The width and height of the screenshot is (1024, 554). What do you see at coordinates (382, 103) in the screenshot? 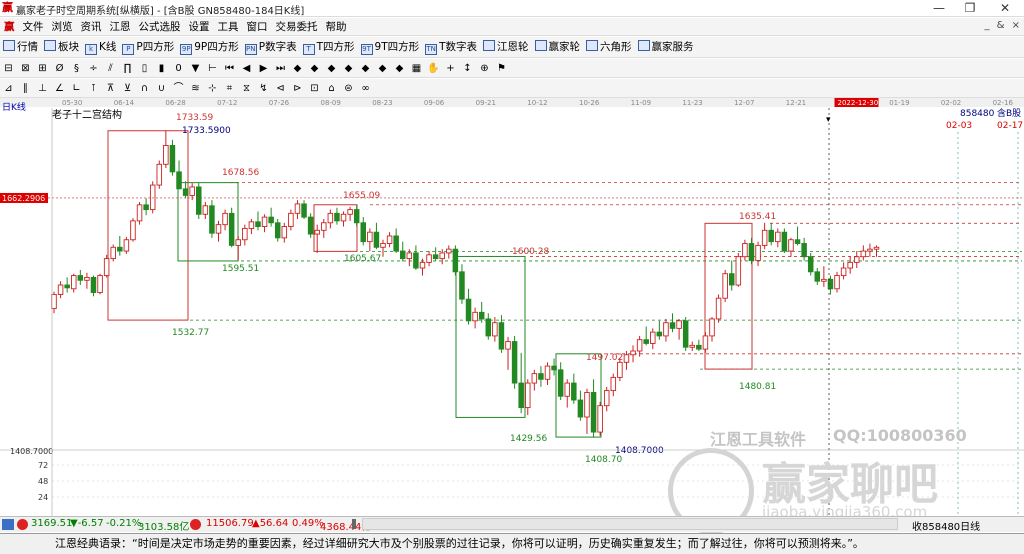
I see `timeline-label: 08-23` at bounding box center [382, 103].